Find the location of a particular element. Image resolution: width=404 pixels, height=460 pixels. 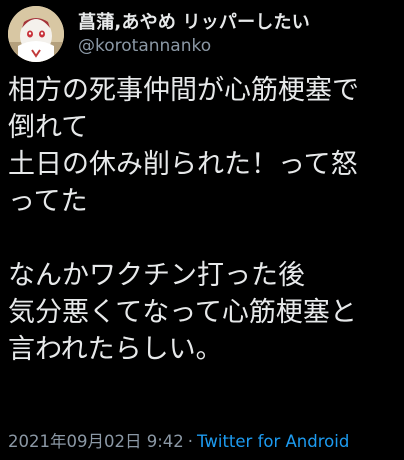

tweet-line: 土日の休み削られた！って怒 is located at coordinates (183, 164).